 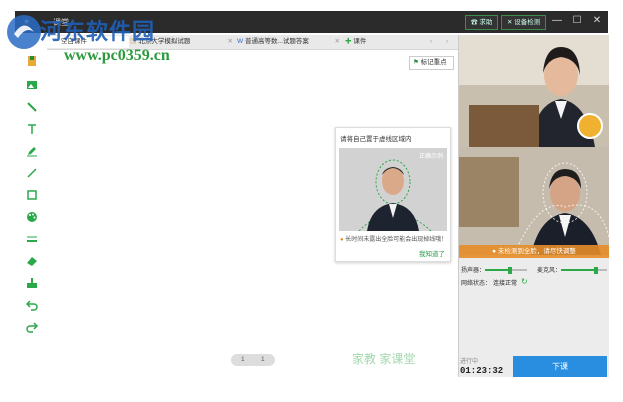 I want to click on end-class-button: 下课, so click(x=560, y=366).